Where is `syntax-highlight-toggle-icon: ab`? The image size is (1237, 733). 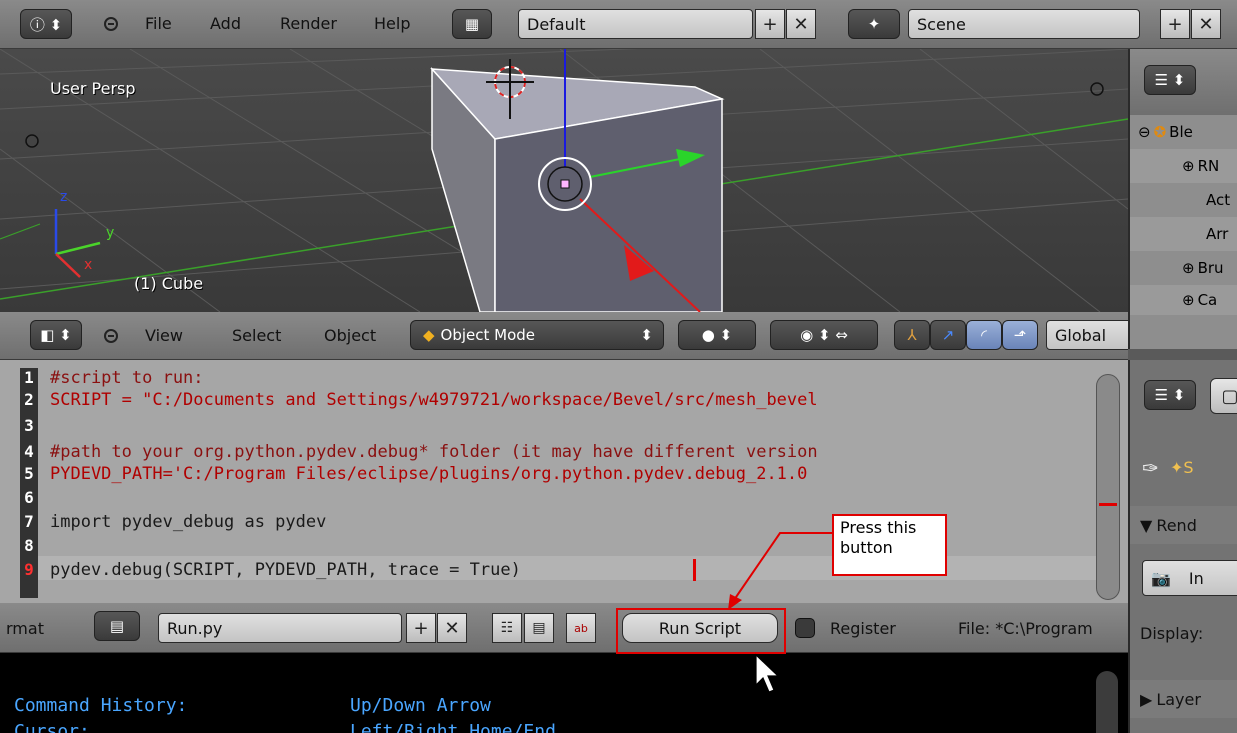
syntax-highlight-toggle-icon: ab is located at coordinates (581, 628).